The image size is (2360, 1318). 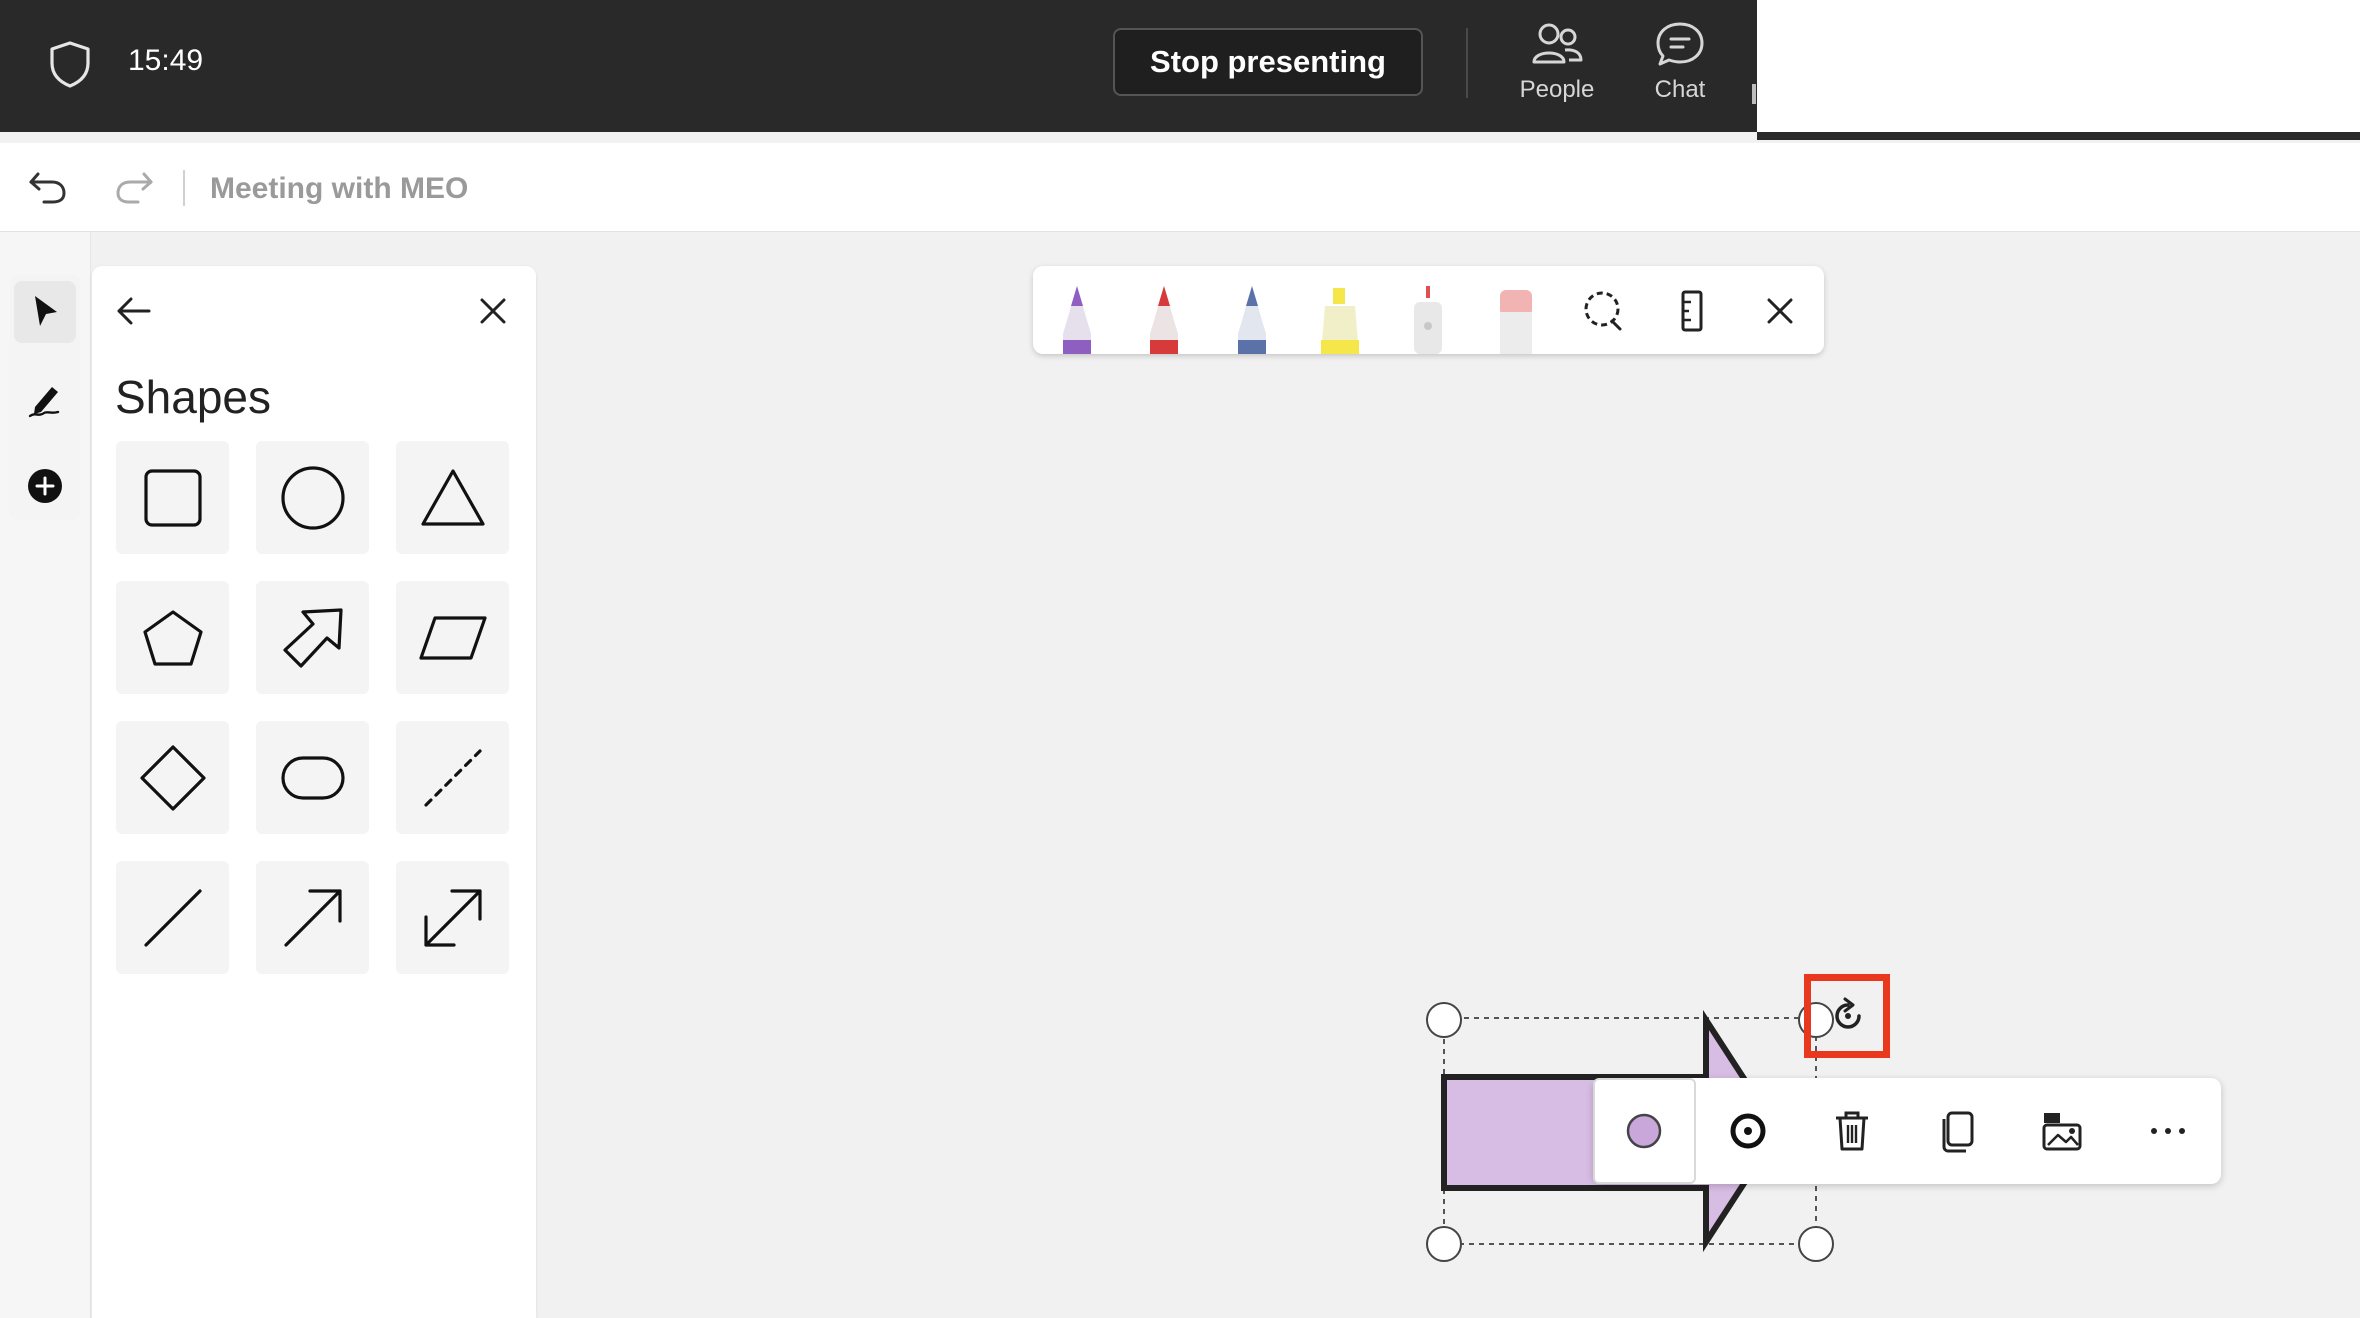 What do you see at coordinates (1516, 322) in the screenshot?
I see `eraser-icon` at bounding box center [1516, 322].